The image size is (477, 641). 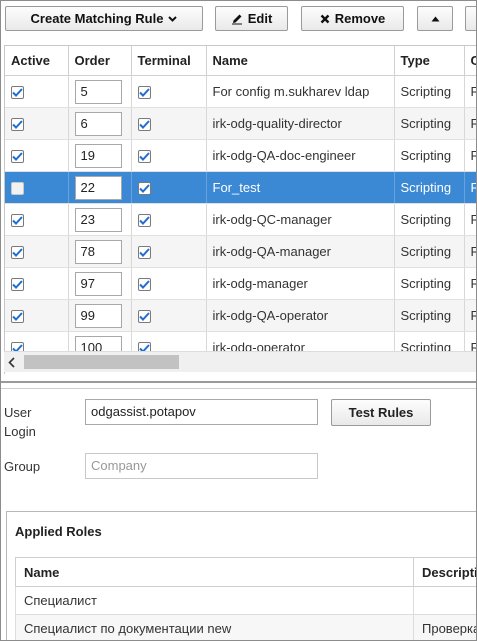 I want to click on move-down-button, so click(x=470, y=18).